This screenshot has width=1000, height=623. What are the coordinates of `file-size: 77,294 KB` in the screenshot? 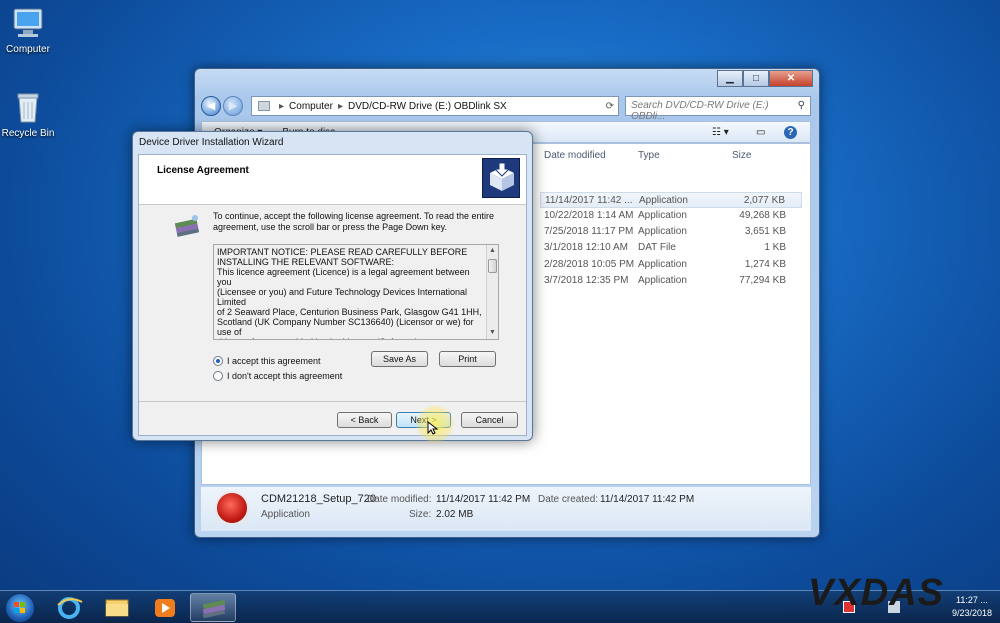 It's located at (762, 280).